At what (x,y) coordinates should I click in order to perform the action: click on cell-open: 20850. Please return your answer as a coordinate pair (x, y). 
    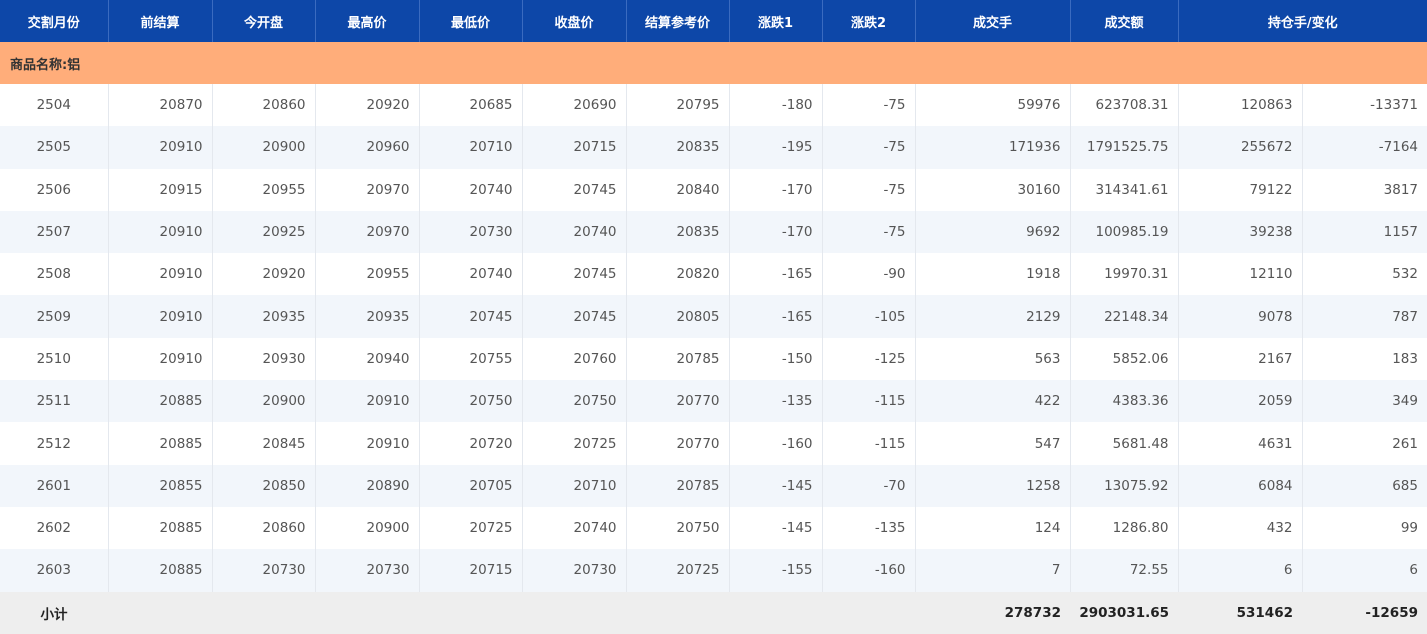
    Looking at the image, I should click on (264, 485).